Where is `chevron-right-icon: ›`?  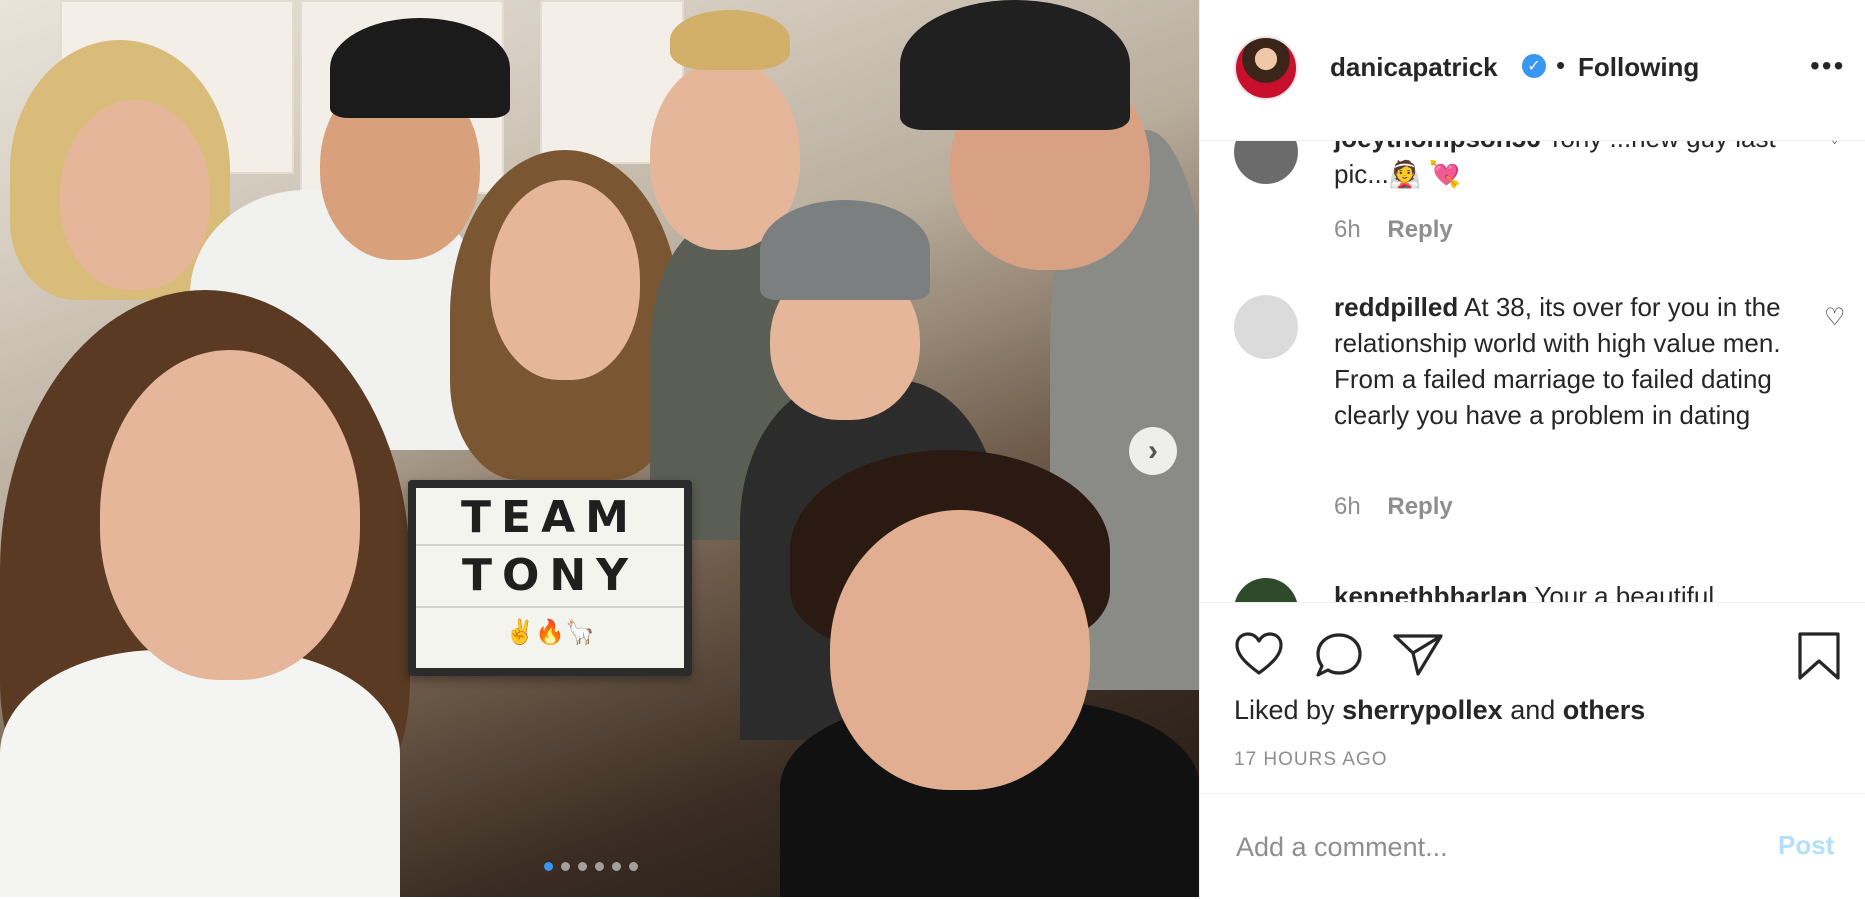
chevron-right-icon: › is located at coordinates (1153, 450).